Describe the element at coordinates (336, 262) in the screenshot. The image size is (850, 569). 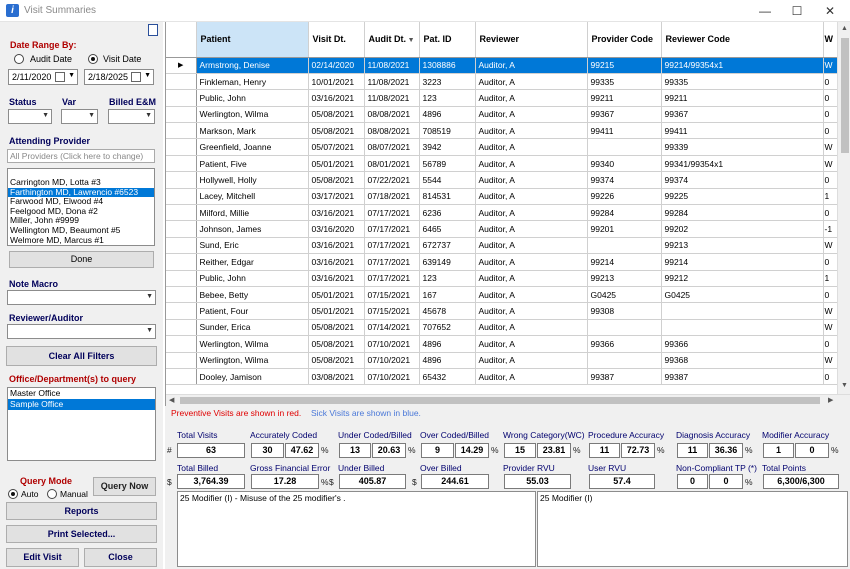
I see `table-cell: 03/16/2021` at that location.